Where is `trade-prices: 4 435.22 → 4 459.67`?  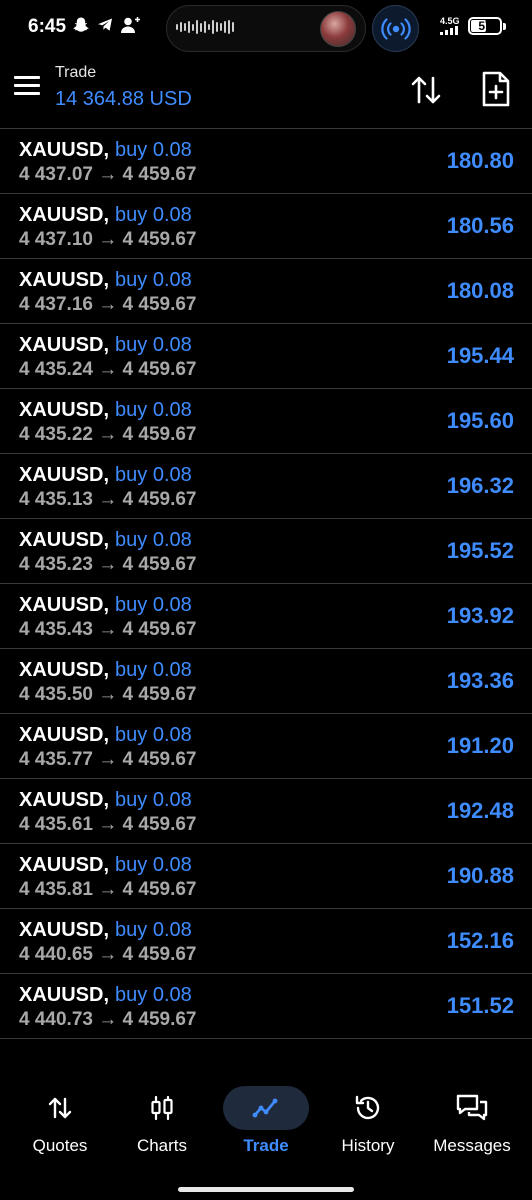
trade-prices: 4 435.22 → 4 459.67 is located at coordinates (108, 435).